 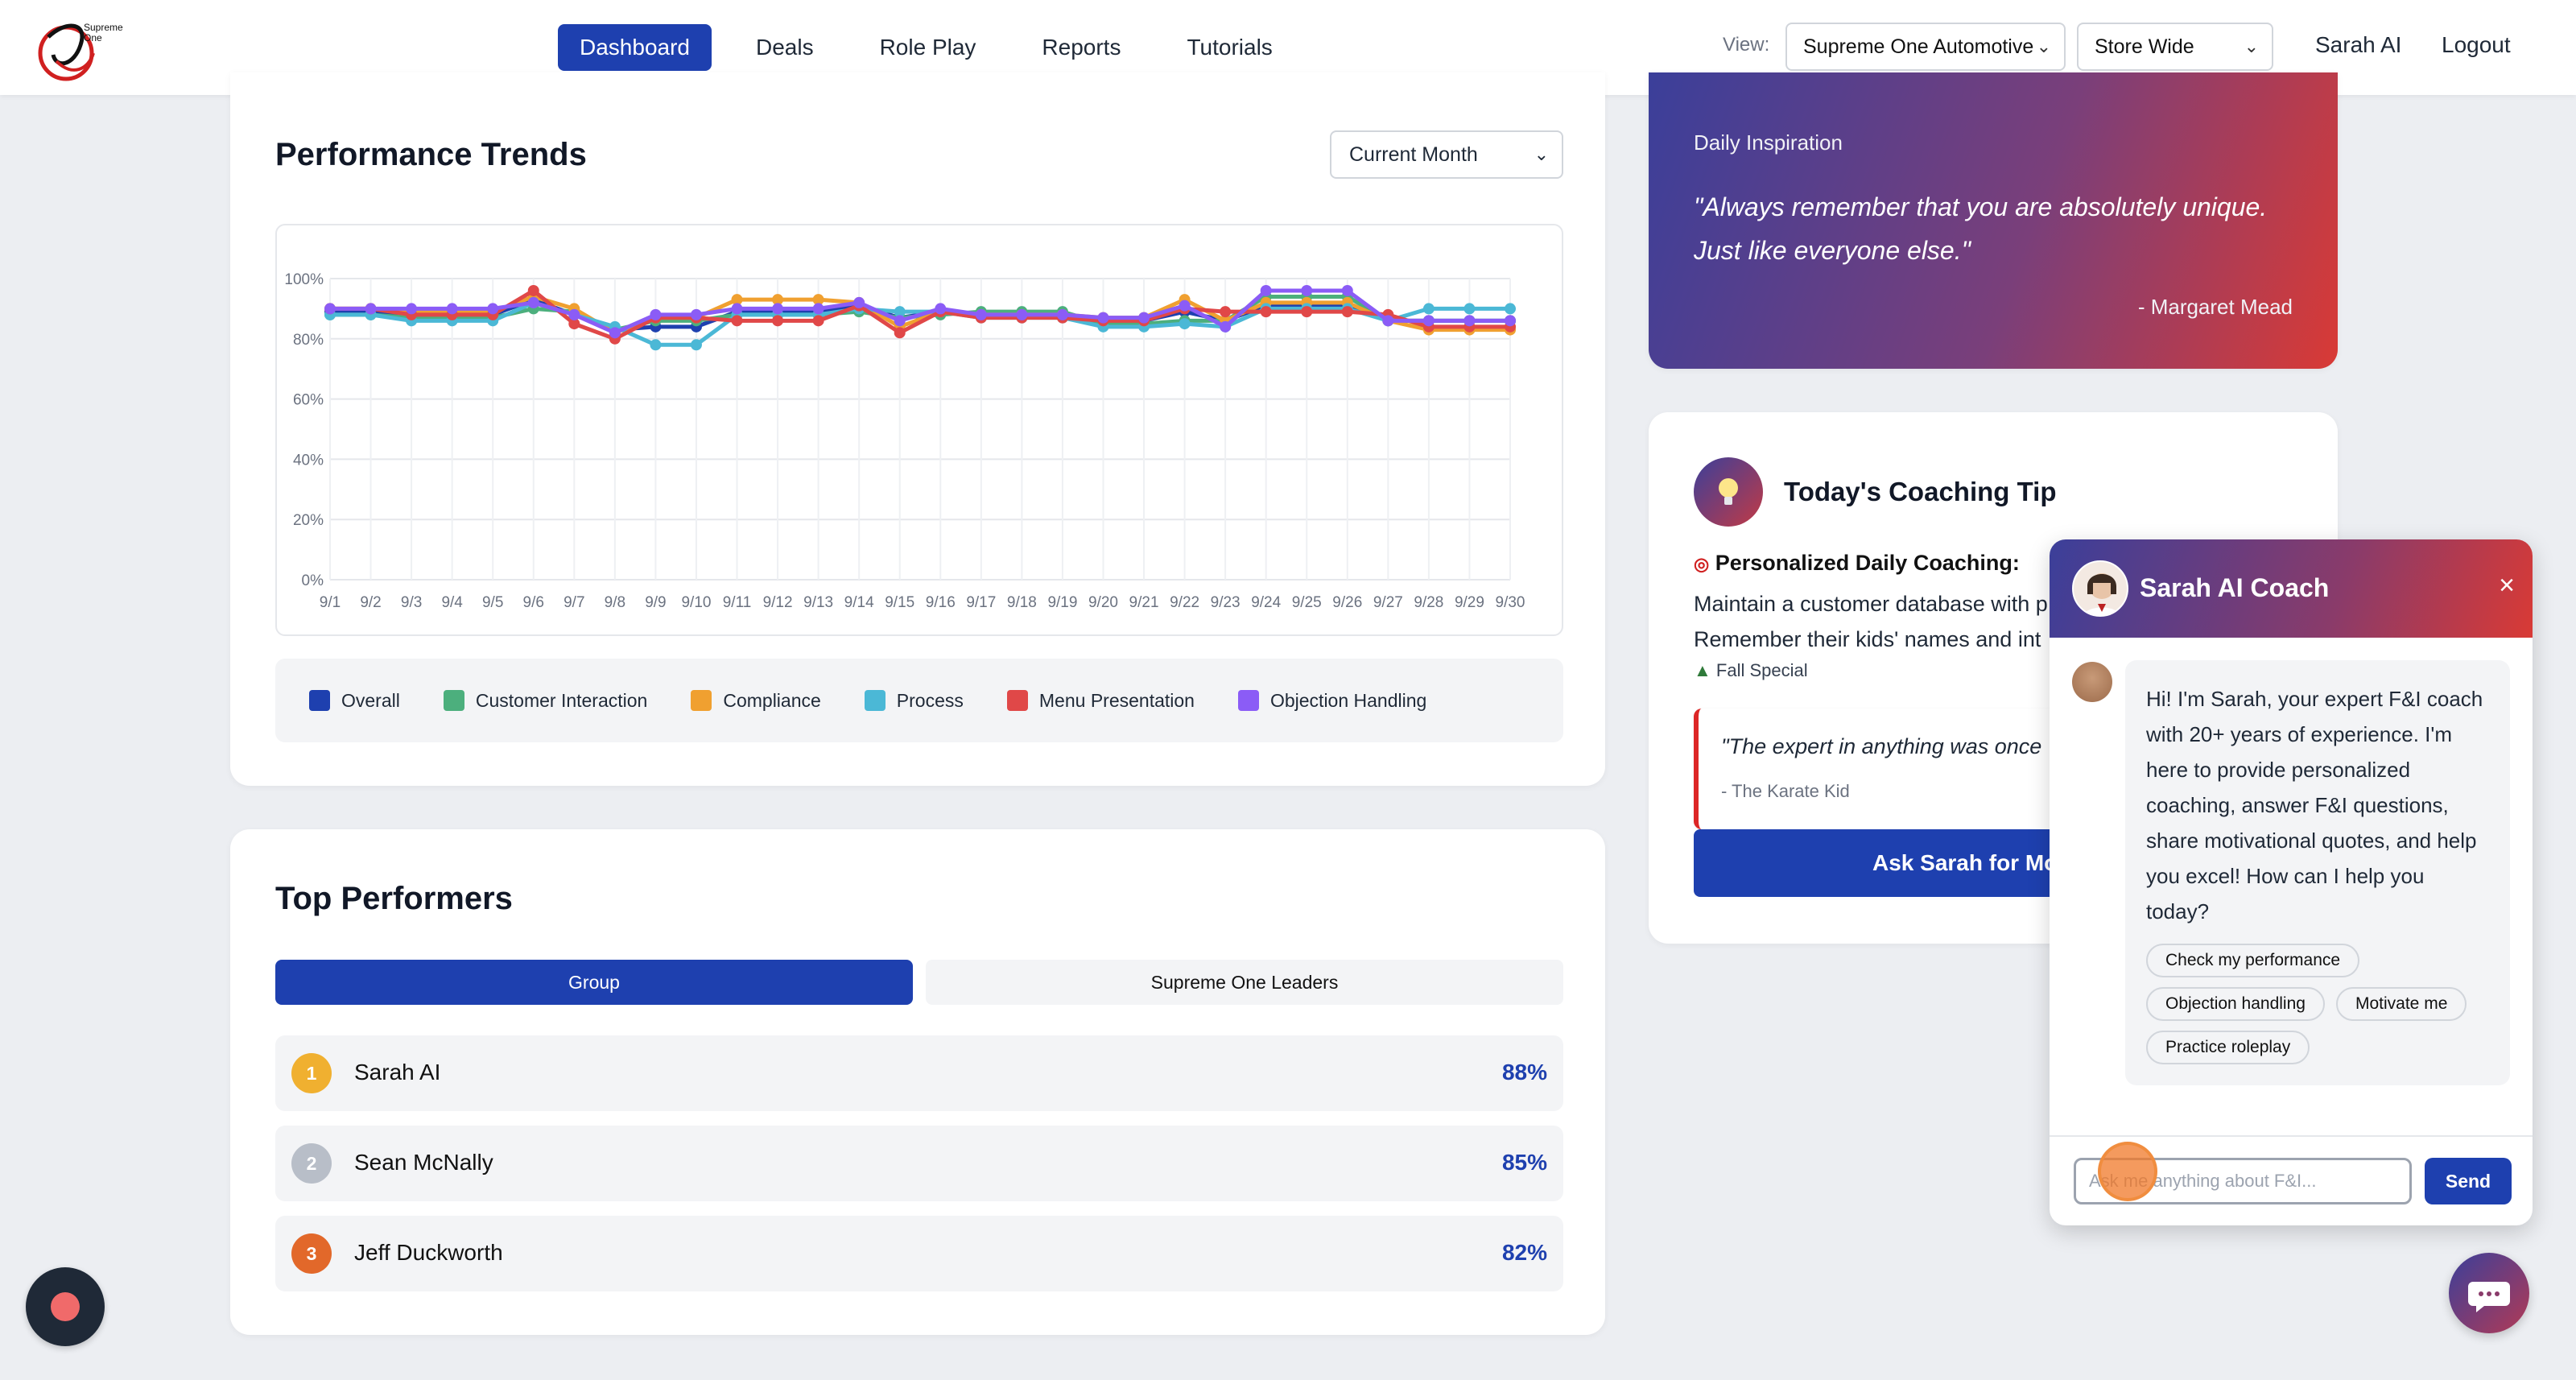 What do you see at coordinates (2489, 1297) in the screenshot?
I see `chat-bubble-icon` at bounding box center [2489, 1297].